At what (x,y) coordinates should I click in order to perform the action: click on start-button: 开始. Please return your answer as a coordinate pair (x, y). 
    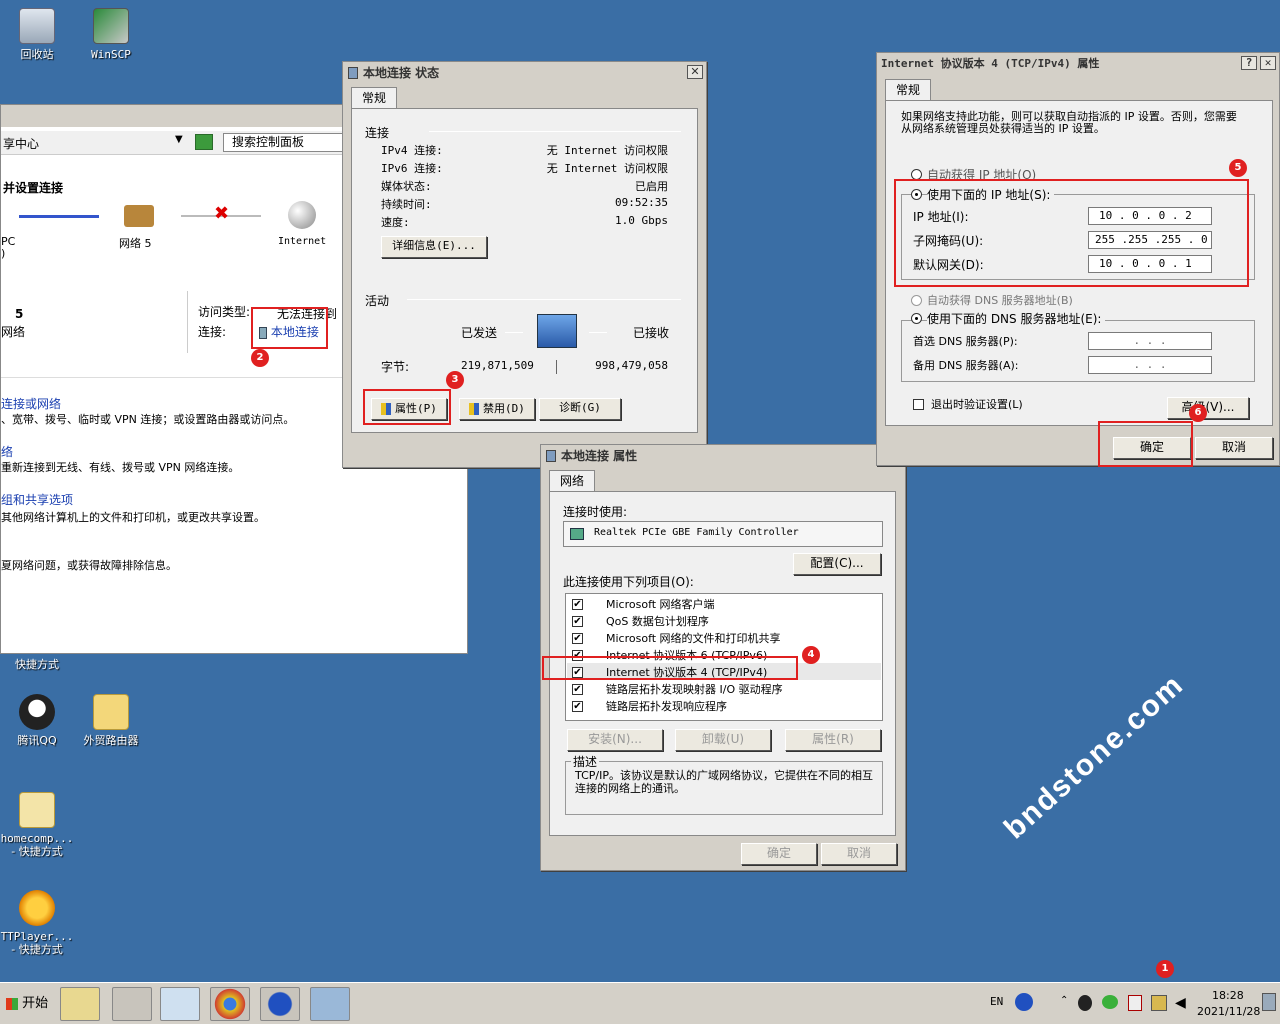
    Looking at the image, I should click on (27, 1004).